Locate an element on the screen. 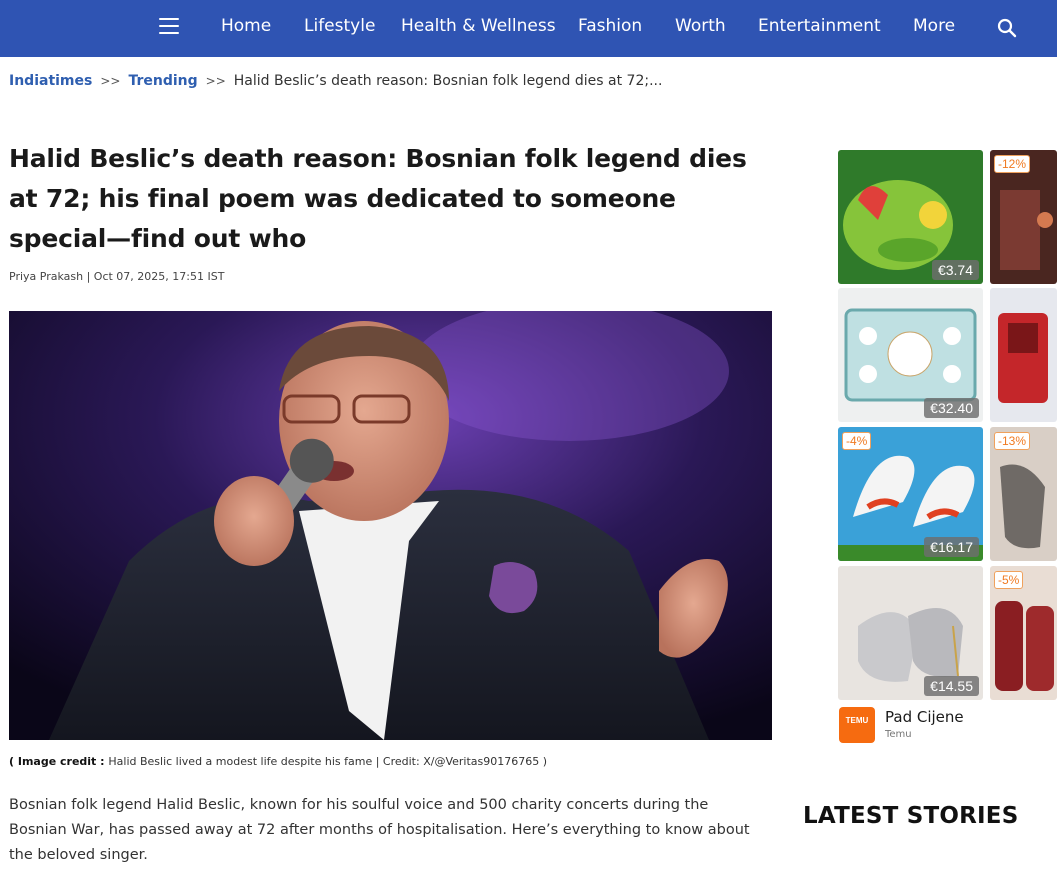 This screenshot has height=871, width=1057. product-discount-badge: -5% is located at coordinates (1009, 580).